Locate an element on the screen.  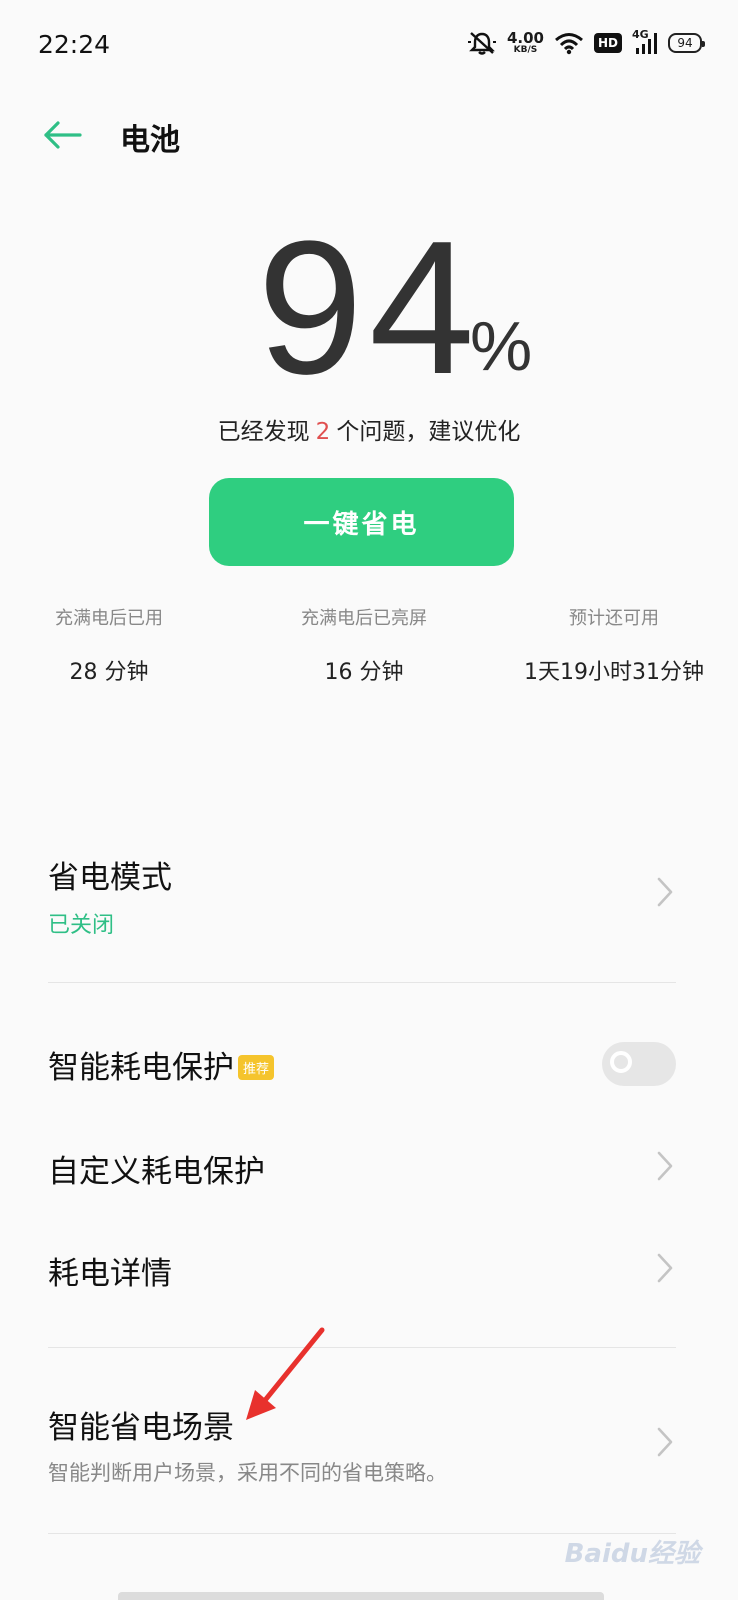
network-speed: 4.00 KB/S is located at coordinates (525, 43).